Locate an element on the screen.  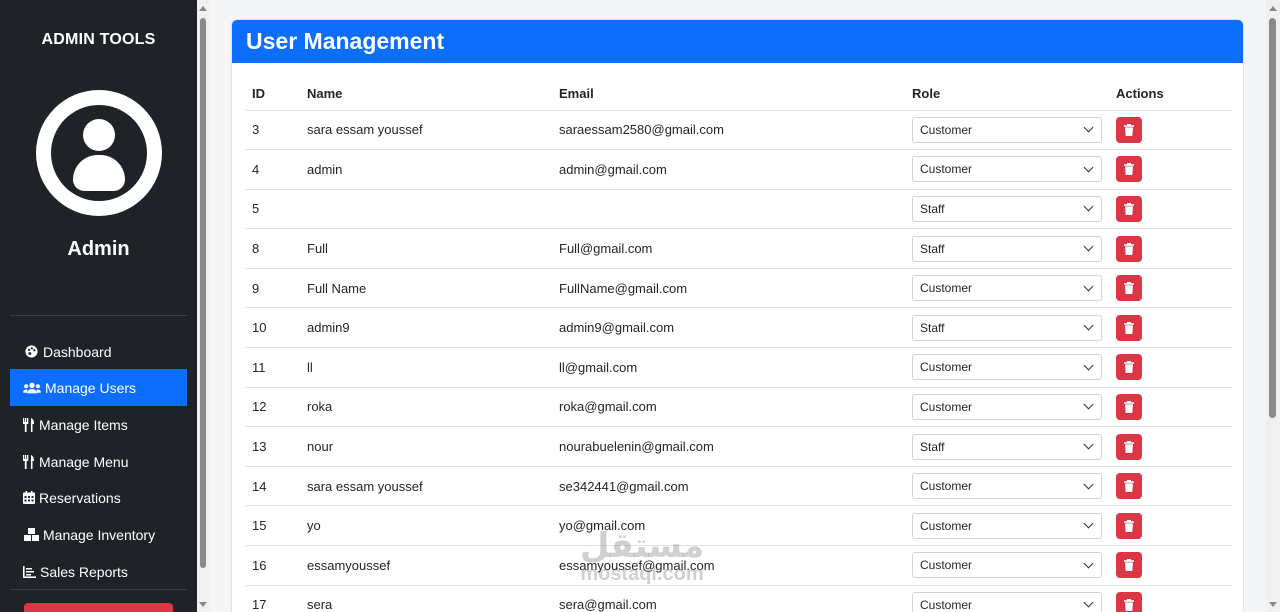
user-id: 11 is located at coordinates (272, 367).